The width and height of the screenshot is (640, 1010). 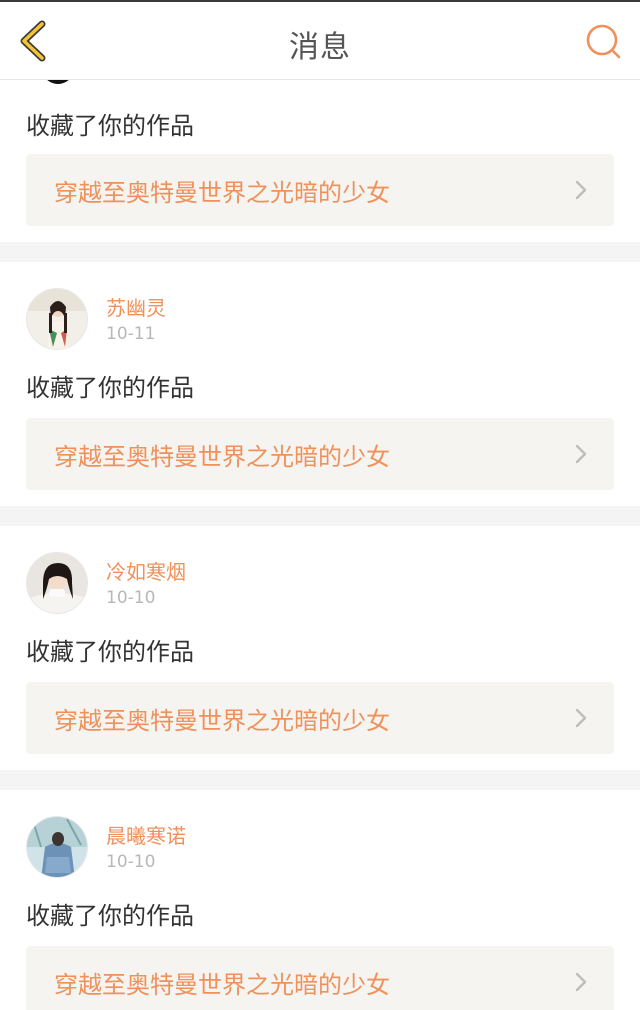 I want to click on username: 晨曦寒诺, so click(x=146, y=834).